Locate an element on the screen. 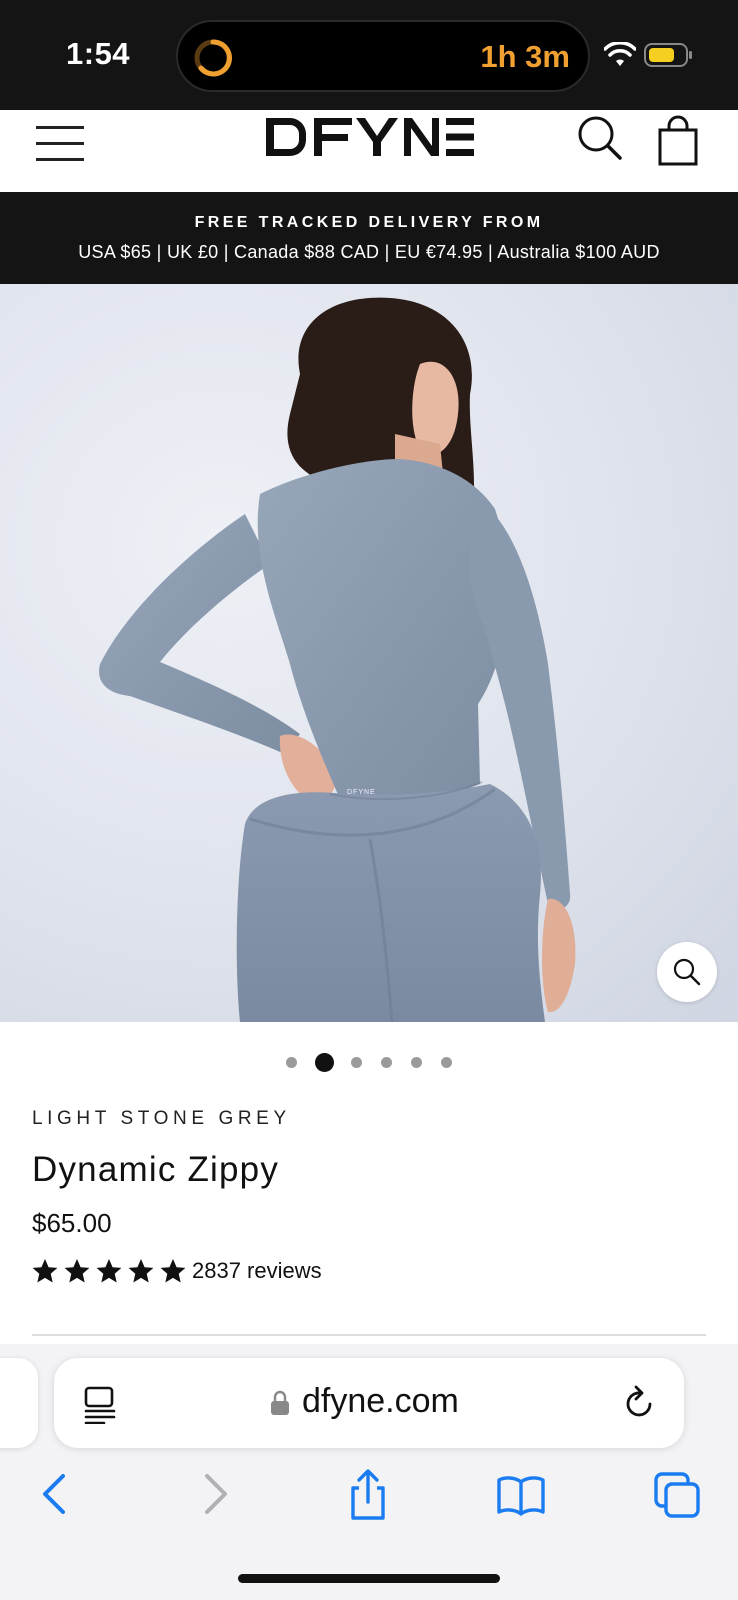  shopping-bag-icon is located at coordinates (678, 140).